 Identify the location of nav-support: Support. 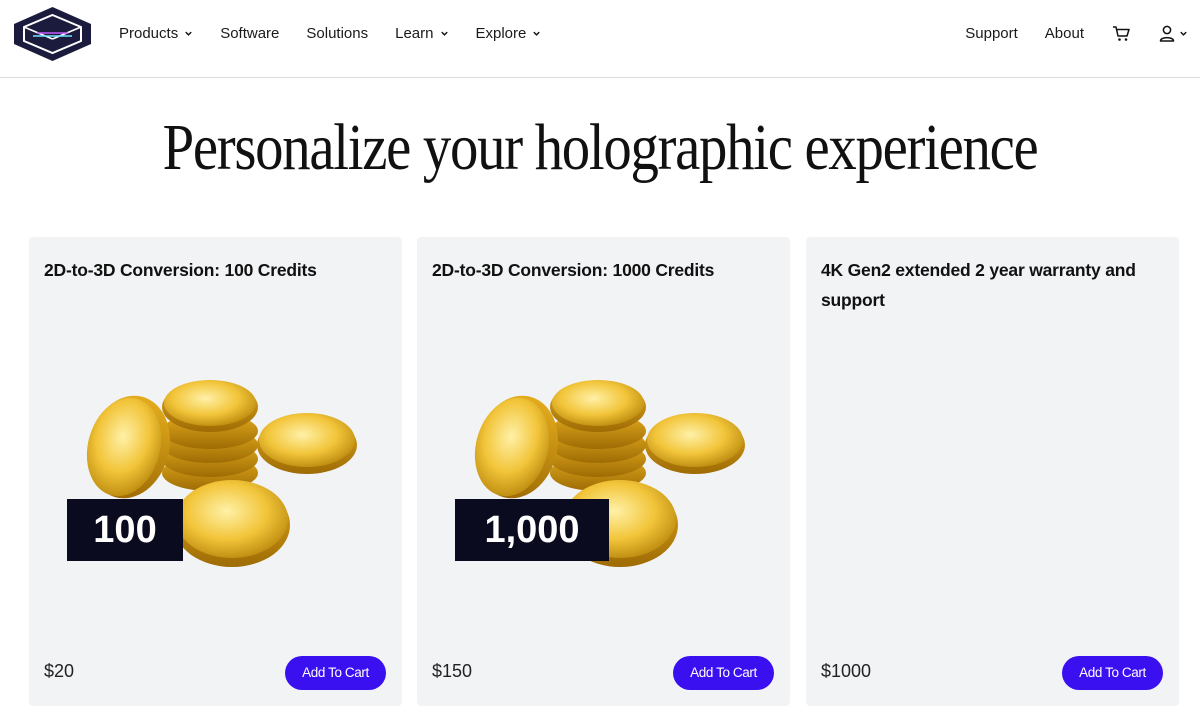
(991, 33).